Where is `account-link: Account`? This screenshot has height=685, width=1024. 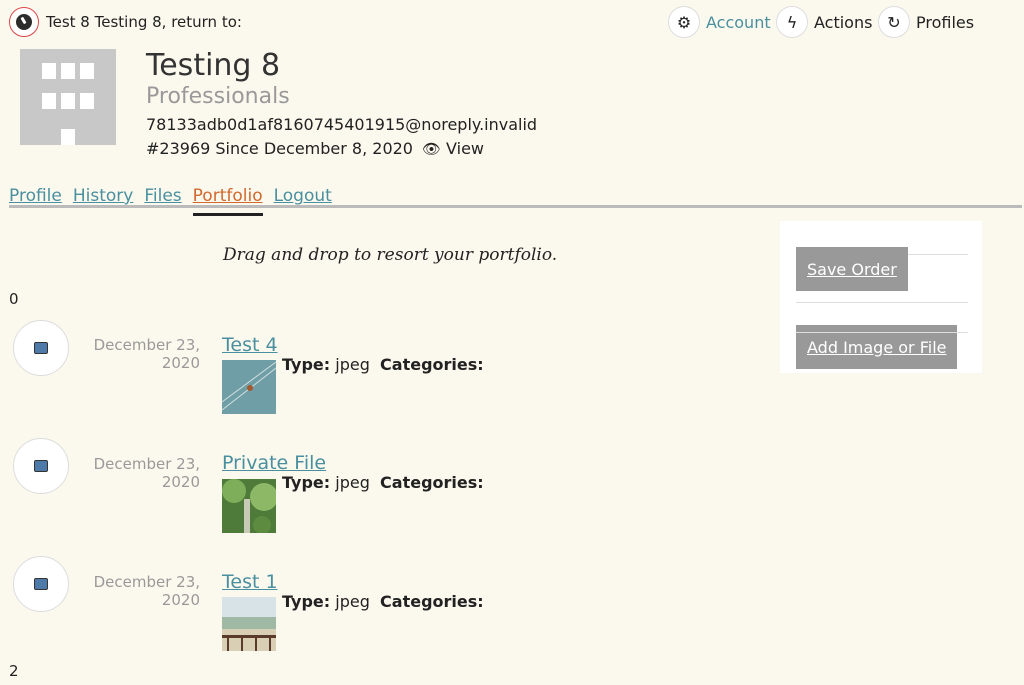 account-link: Account is located at coordinates (738, 22).